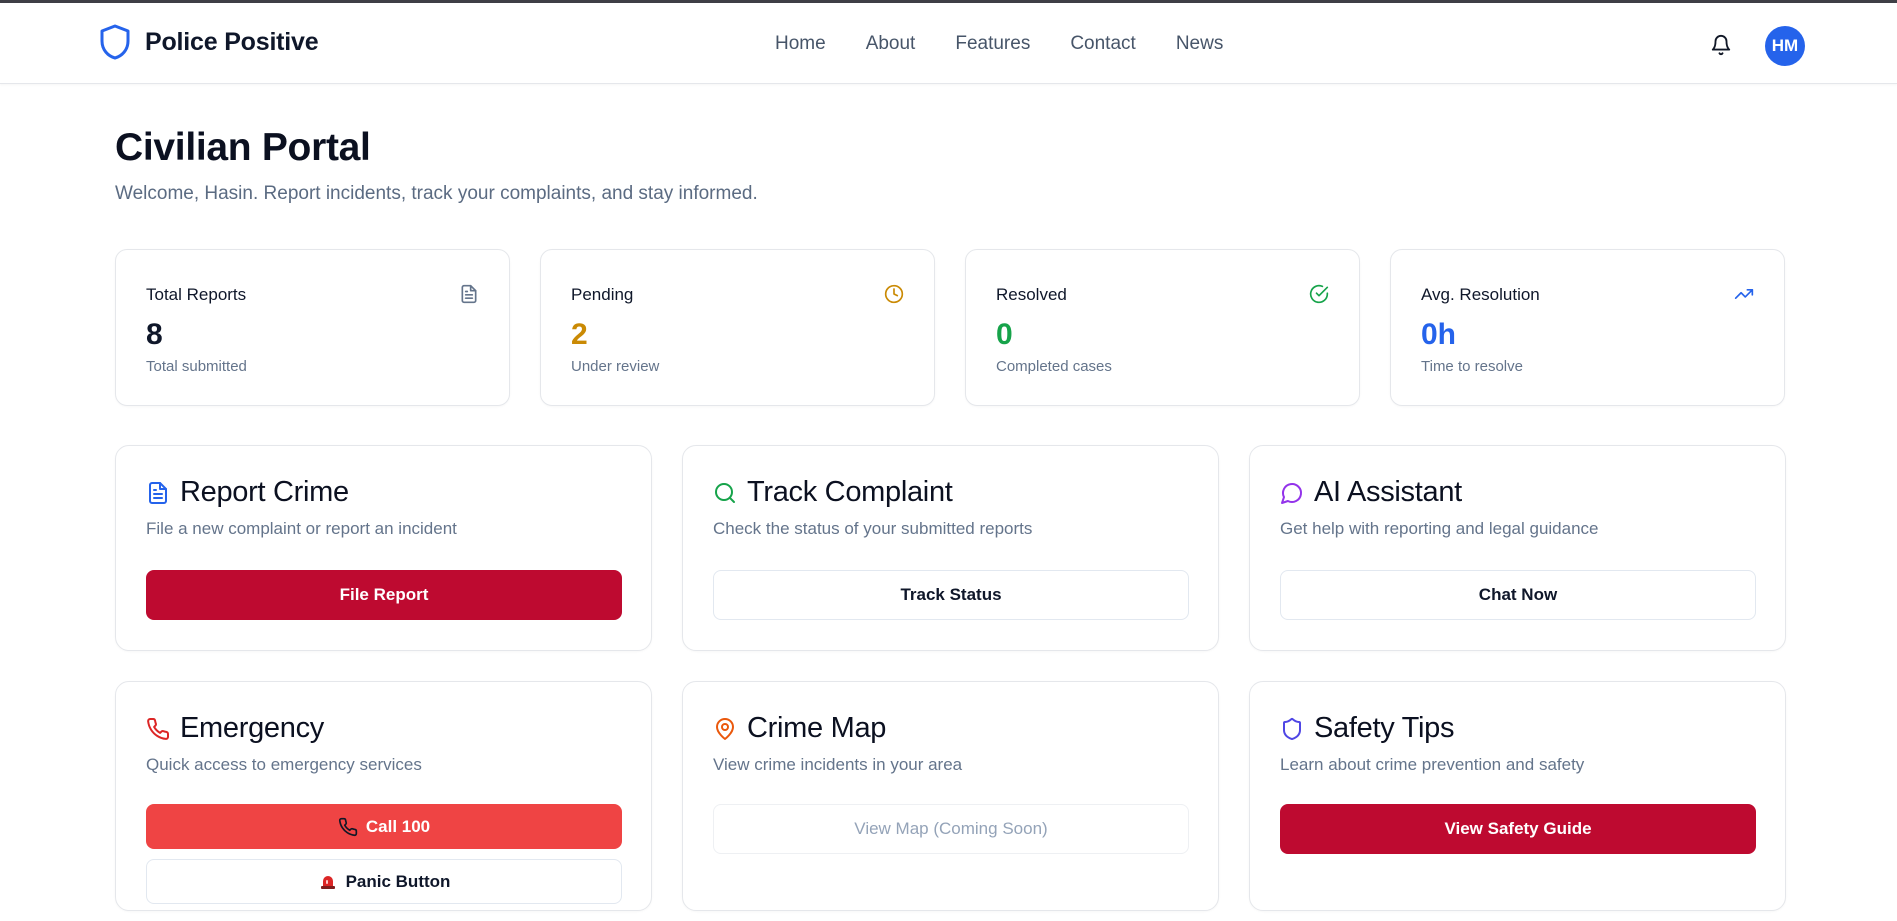 Image resolution: width=1897 pixels, height=921 pixels. Describe the element at coordinates (1031, 294) in the screenshot. I see `stat-label: Resolved` at that location.